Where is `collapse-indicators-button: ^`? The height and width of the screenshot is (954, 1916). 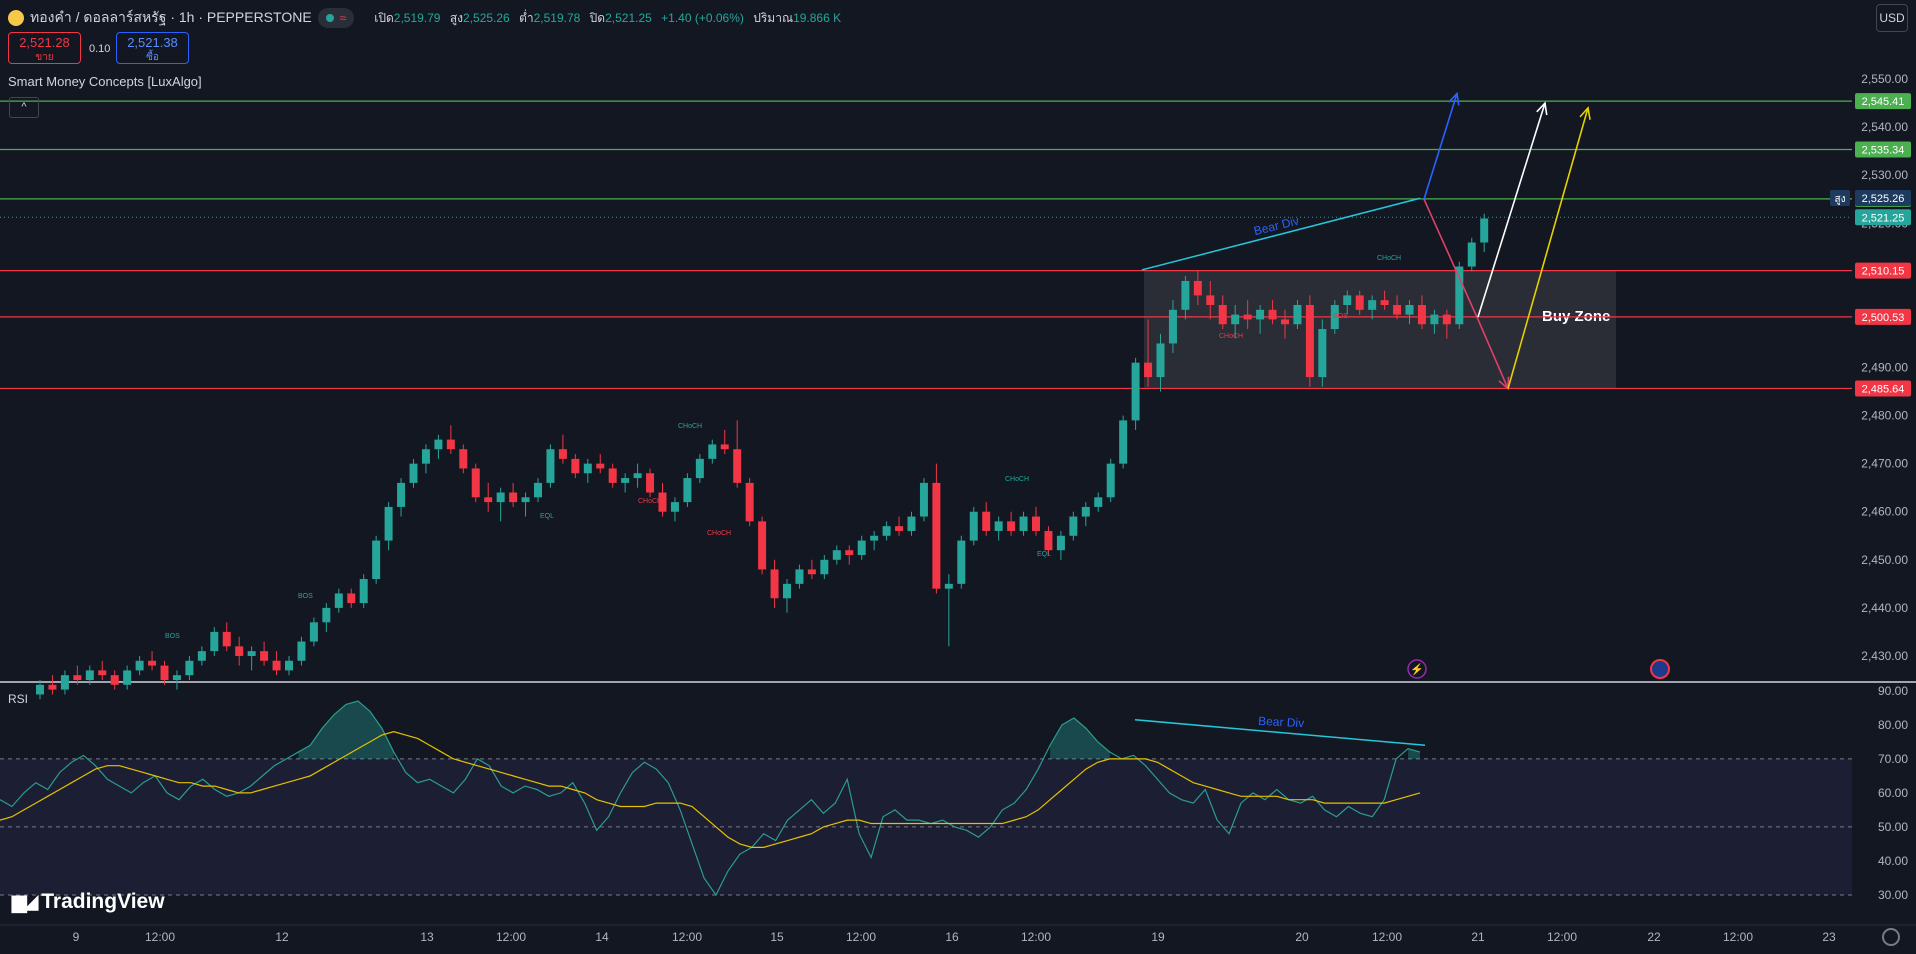 collapse-indicators-button: ^ is located at coordinates (24, 107).